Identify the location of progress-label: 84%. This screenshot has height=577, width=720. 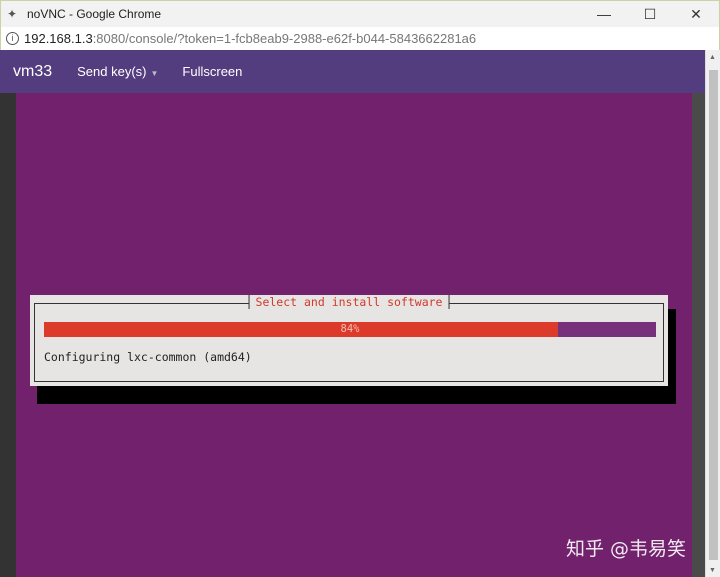
(350, 329).